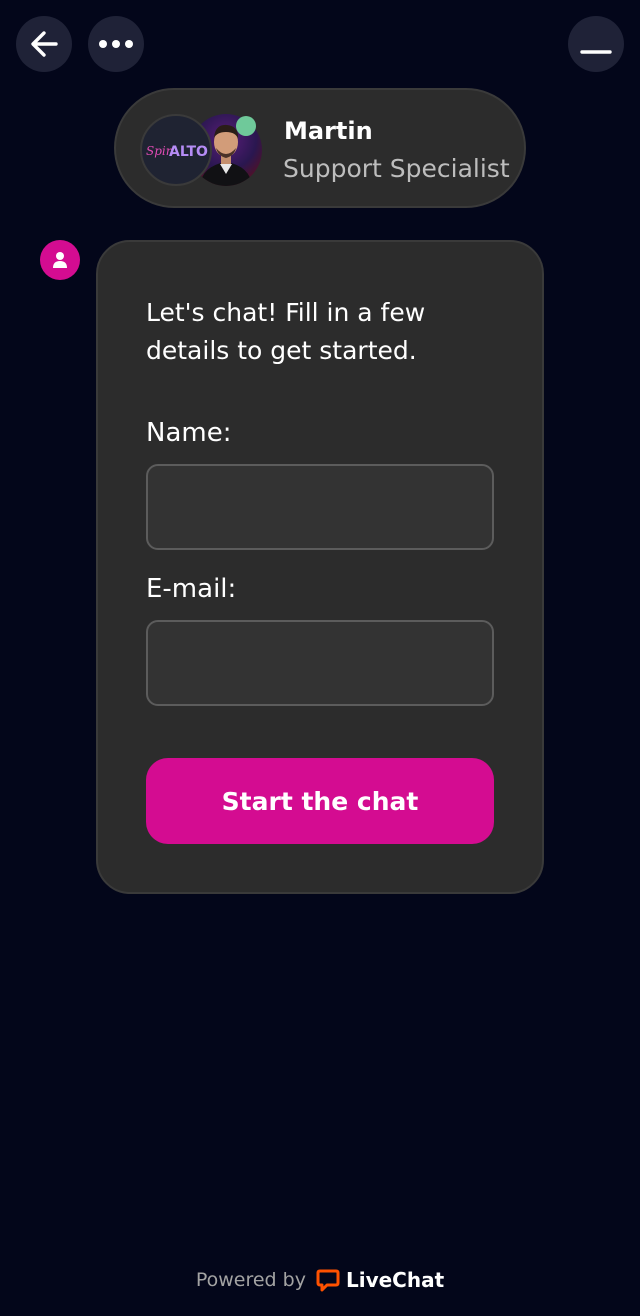 This screenshot has width=640, height=1316. What do you see at coordinates (320, 801) in the screenshot?
I see `start-chat-button: Start the chat` at bounding box center [320, 801].